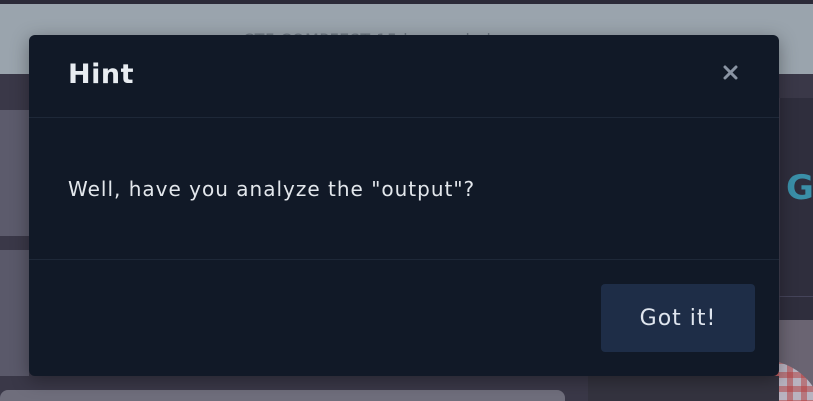  What do you see at coordinates (101, 74) in the screenshot?
I see `modal-title: Hint` at bounding box center [101, 74].